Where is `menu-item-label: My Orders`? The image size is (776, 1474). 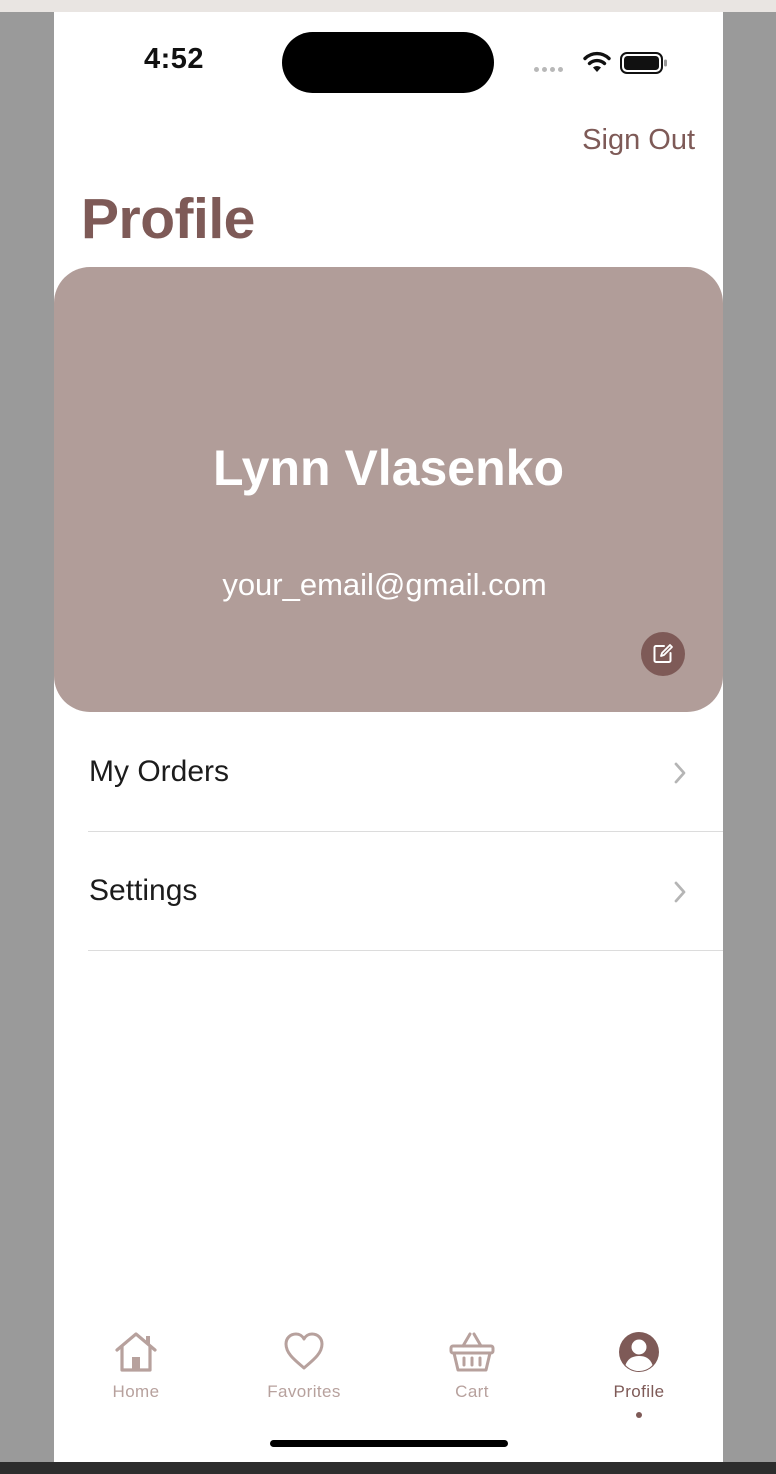
menu-item-label: My Orders is located at coordinates (159, 771).